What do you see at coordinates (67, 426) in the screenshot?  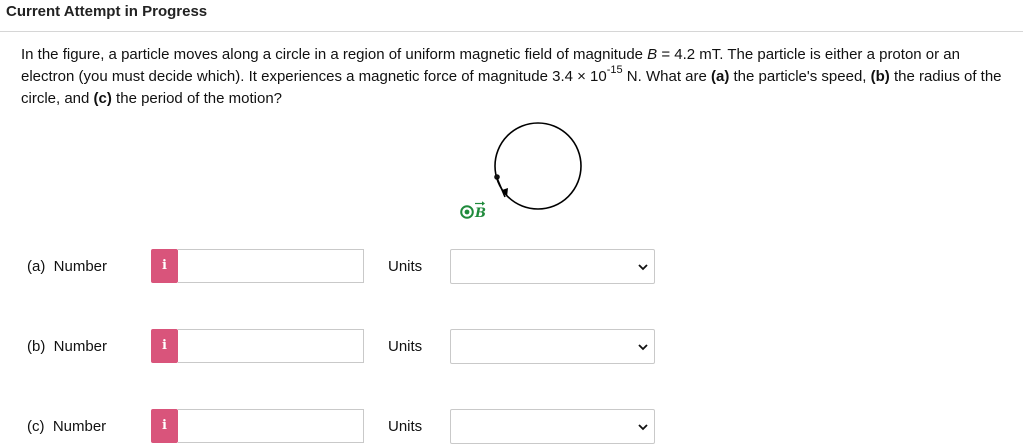 I see `part-label: (c) Number` at bounding box center [67, 426].